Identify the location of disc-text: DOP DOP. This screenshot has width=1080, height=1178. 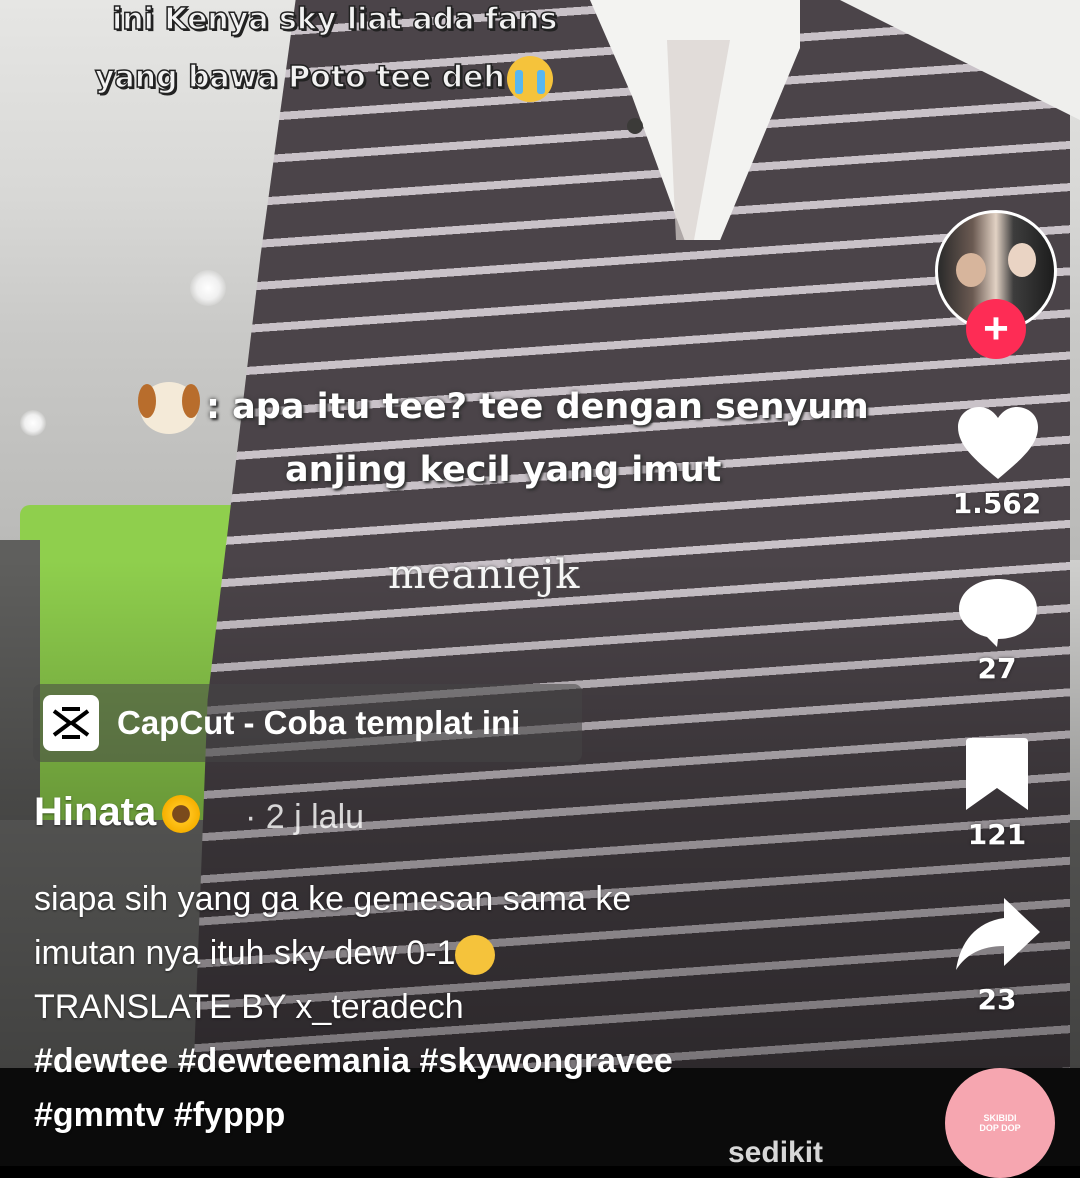
(1000, 1128).